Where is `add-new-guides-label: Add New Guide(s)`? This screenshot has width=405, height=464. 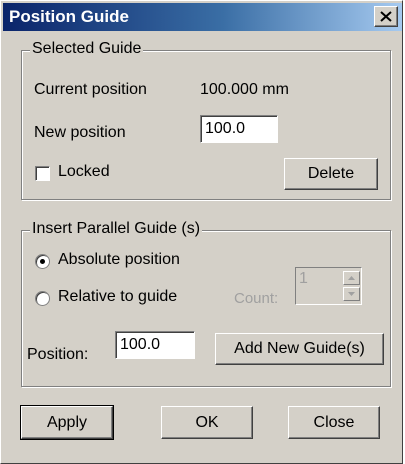 add-new-guides-label: Add New Guide(s) is located at coordinates (299, 348).